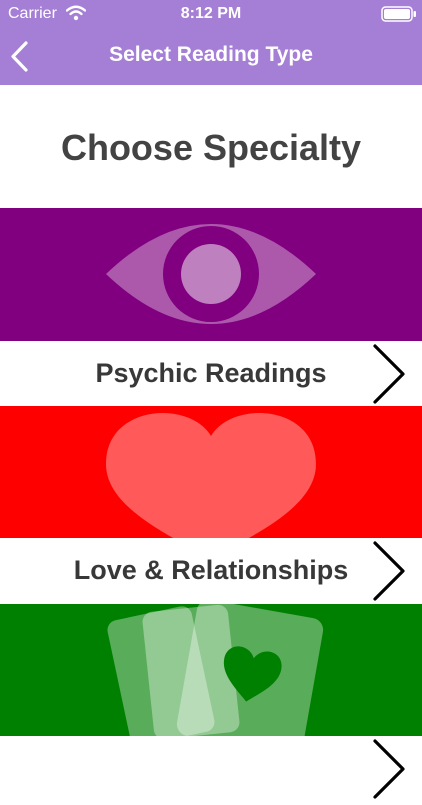 This screenshot has width=422, height=805. What do you see at coordinates (211, 42) in the screenshot?
I see `nav-bar: Carrier 8:12 PM Select Reading Type` at bounding box center [211, 42].